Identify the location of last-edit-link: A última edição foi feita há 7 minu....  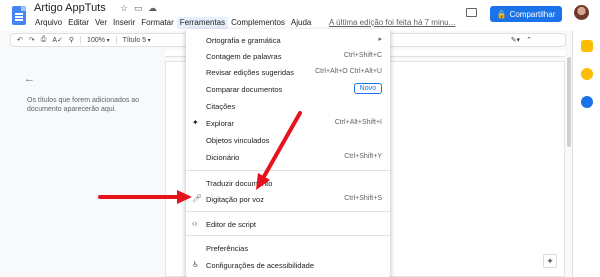
(392, 23).